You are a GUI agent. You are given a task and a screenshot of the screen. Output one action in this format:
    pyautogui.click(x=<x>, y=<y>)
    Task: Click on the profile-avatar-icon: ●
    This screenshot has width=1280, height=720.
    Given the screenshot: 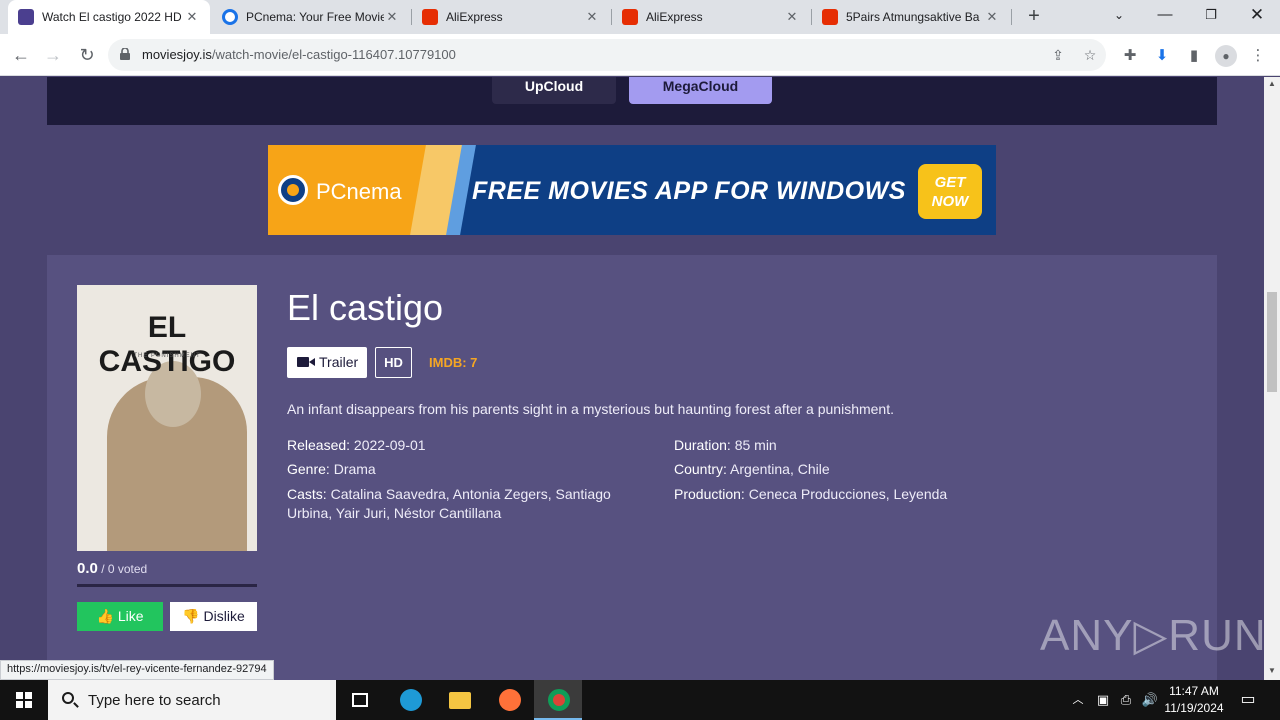 What is the action you would take?
    pyautogui.click(x=1226, y=56)
    